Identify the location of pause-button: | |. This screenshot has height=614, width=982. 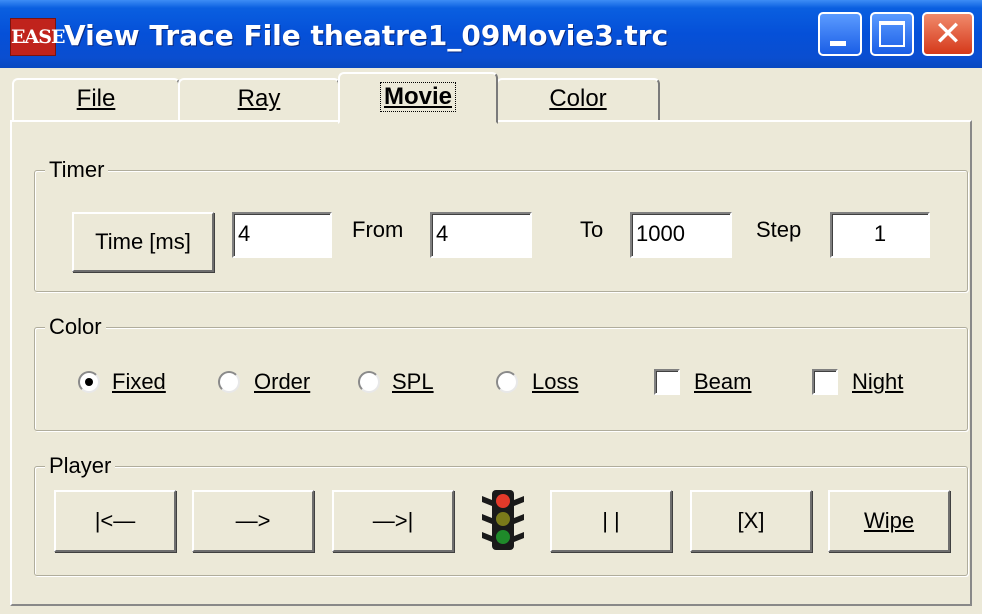
(611, 521).